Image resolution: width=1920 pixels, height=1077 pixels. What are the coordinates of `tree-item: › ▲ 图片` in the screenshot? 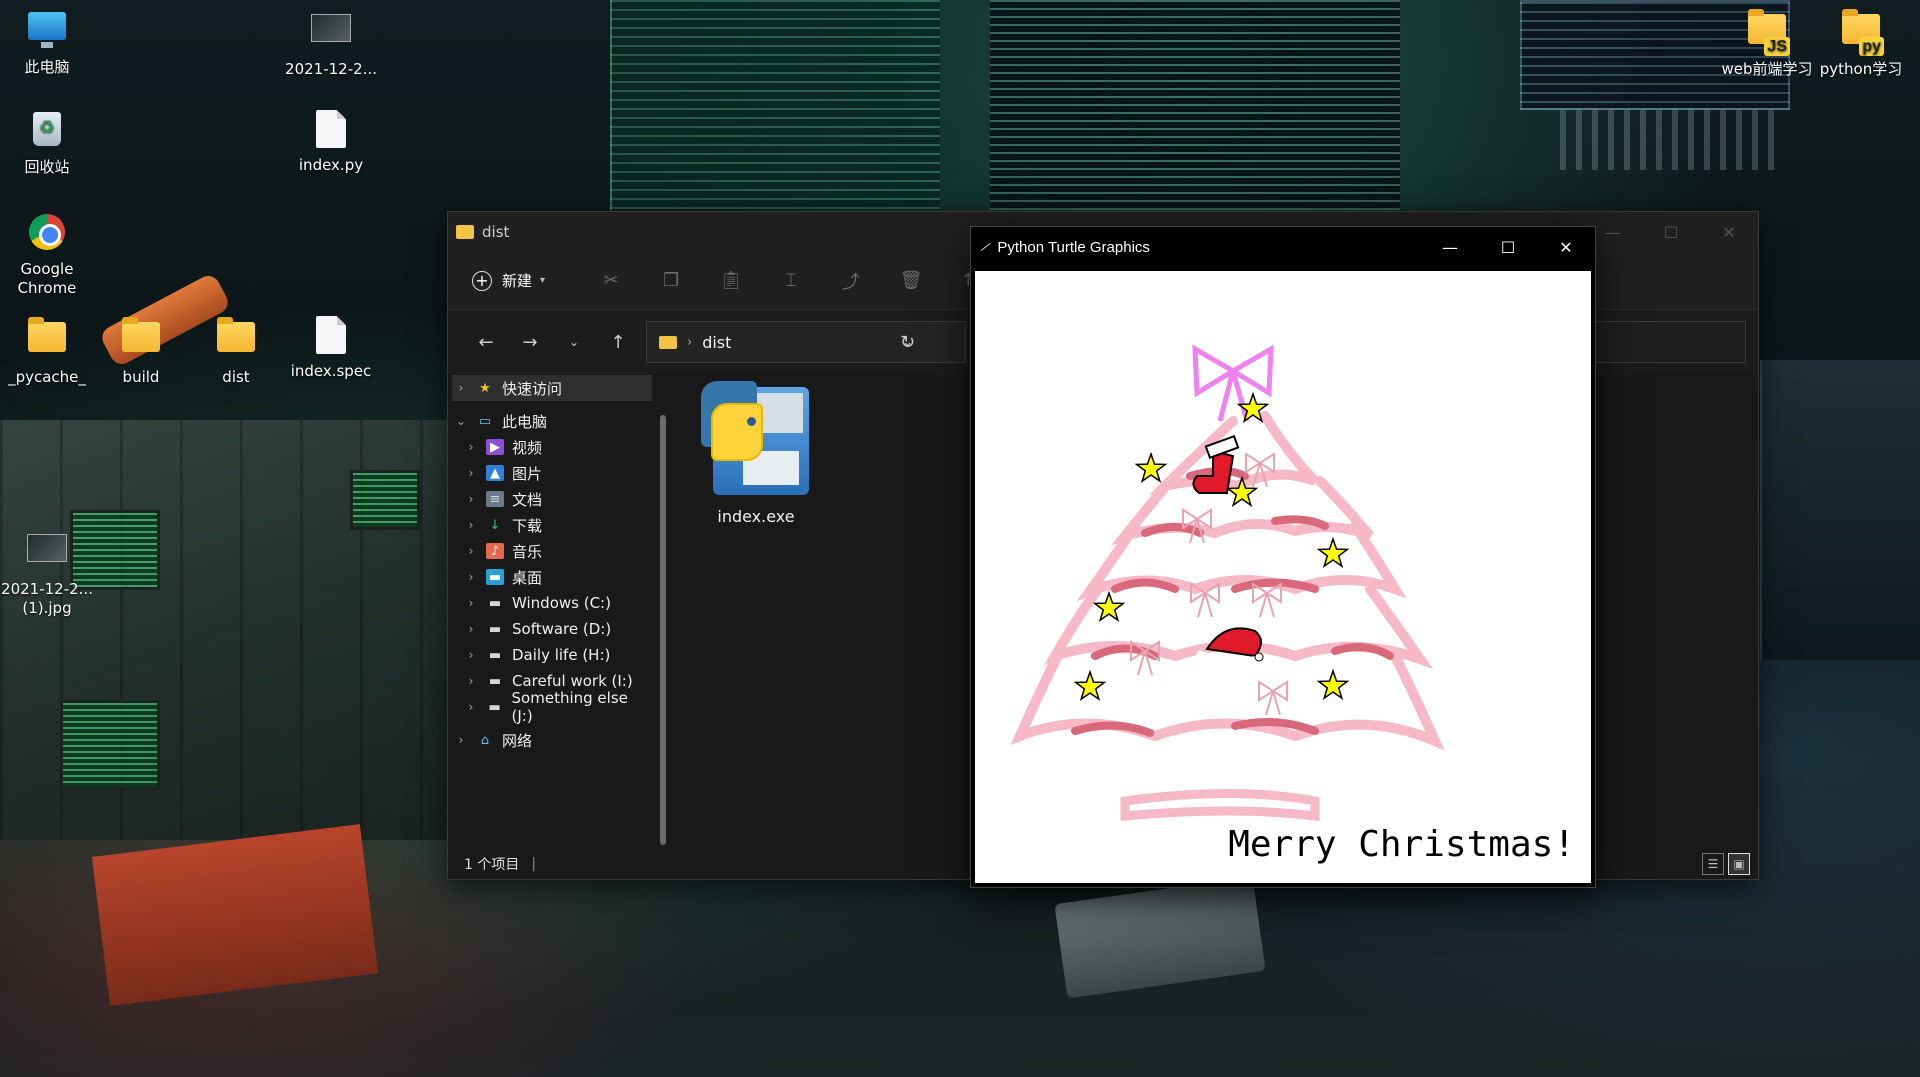 It's located at (557, 473).